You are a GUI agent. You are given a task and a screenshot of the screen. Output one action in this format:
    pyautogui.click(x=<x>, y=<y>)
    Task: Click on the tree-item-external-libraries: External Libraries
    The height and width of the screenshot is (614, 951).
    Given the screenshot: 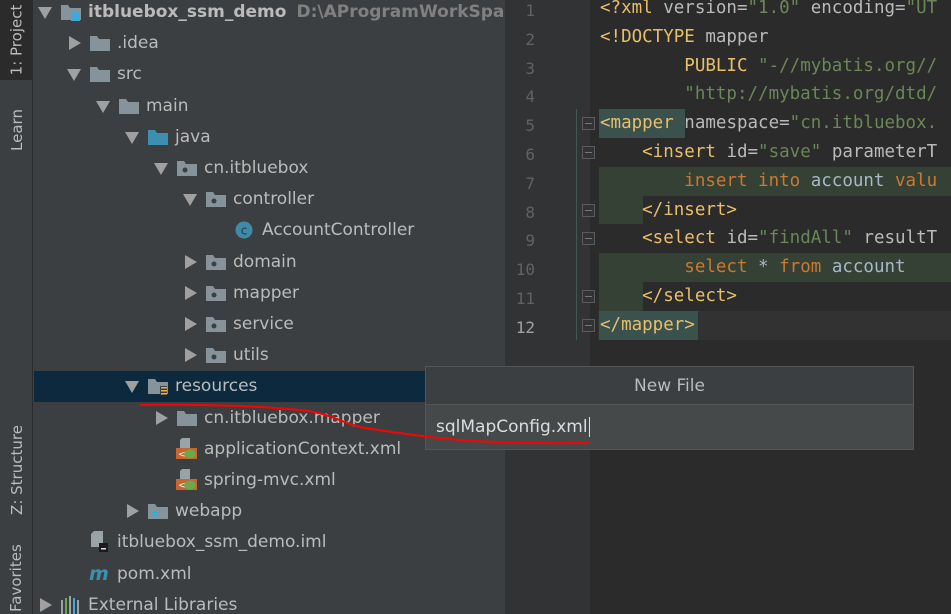 What is the action you would take?
    pyautogui.click(x=269, y=604)
    